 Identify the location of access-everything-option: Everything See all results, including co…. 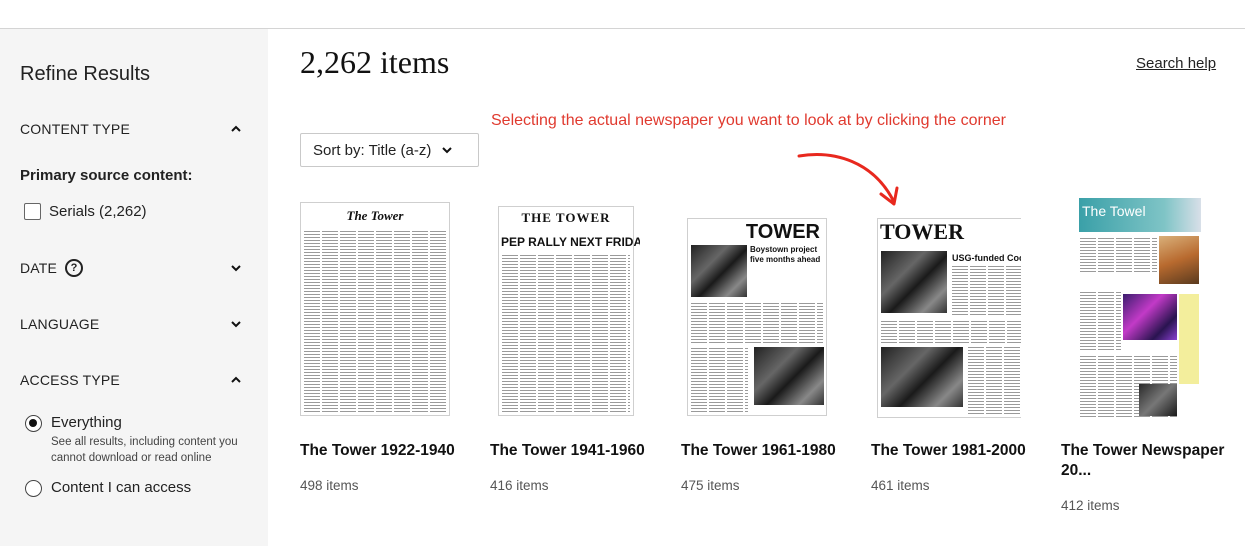
(138, 440).